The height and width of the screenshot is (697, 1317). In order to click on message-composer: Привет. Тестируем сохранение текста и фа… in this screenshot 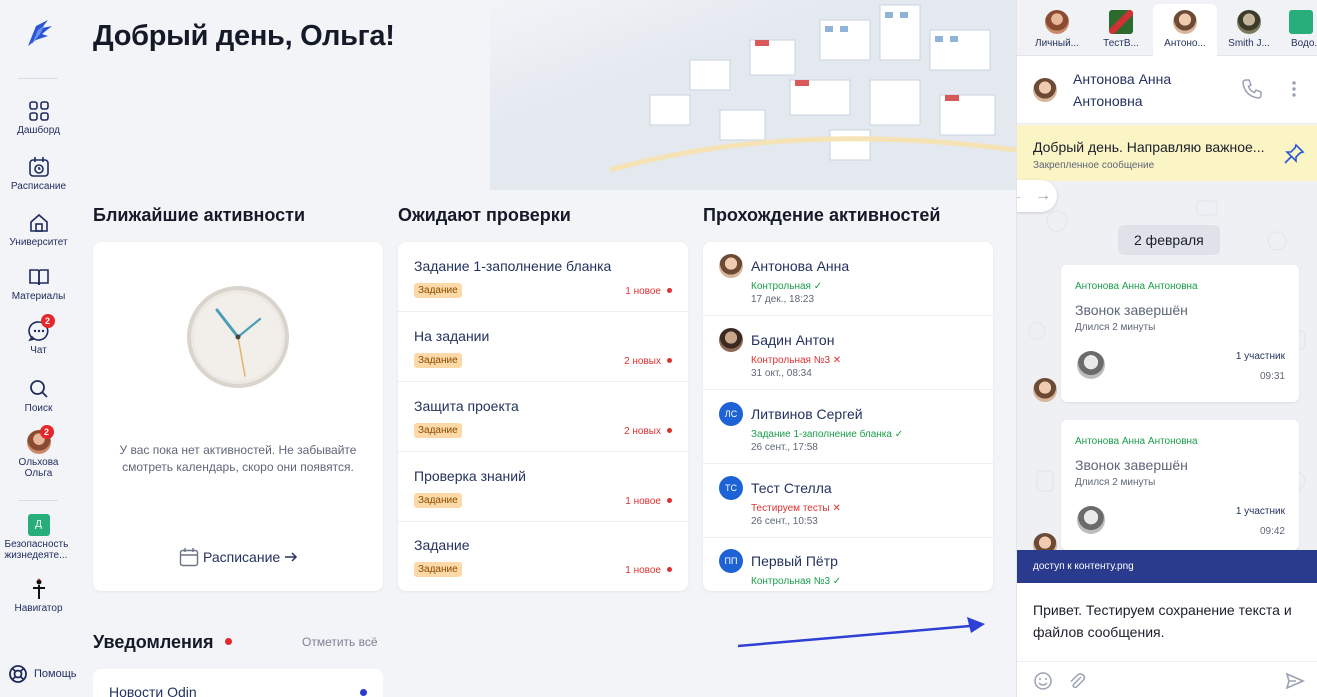, I will do `click(1167, 640)`.